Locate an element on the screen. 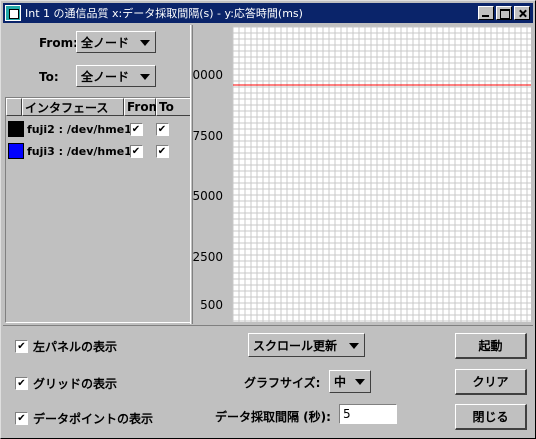 Image resolution: width=536 pixels, height=439 pixels. scroll-mode-select: スクロール更新 is located at coordinates (306, 345).